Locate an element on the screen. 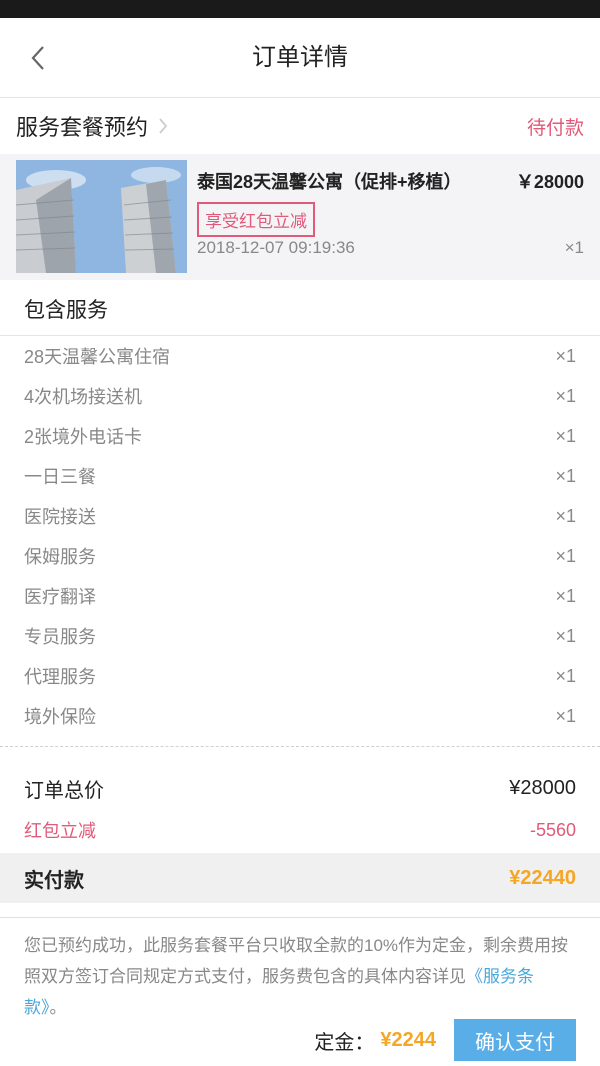 The width and height of the screenshot is (600, 1066). chevron-right-icon is located at coordinates (163, 126).